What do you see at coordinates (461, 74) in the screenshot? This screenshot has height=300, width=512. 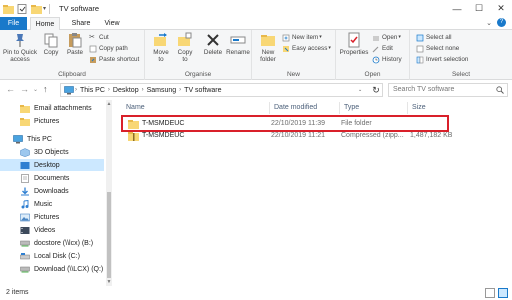 I see `select-group-label: Select` at bounding box center [461, 74].